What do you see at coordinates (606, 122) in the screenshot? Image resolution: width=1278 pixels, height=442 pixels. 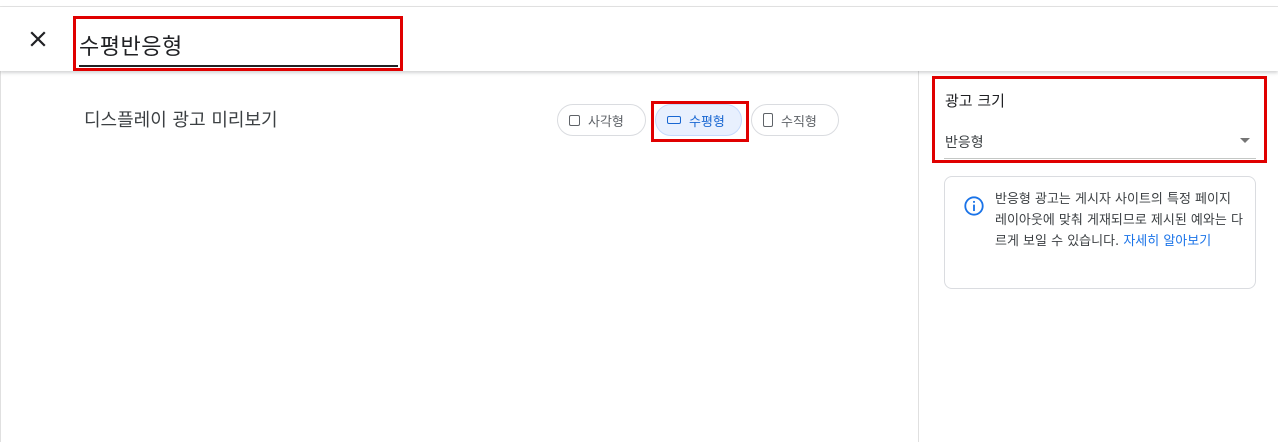 I see `chip-square-label: 사각형` at bounding box center [606, 122].